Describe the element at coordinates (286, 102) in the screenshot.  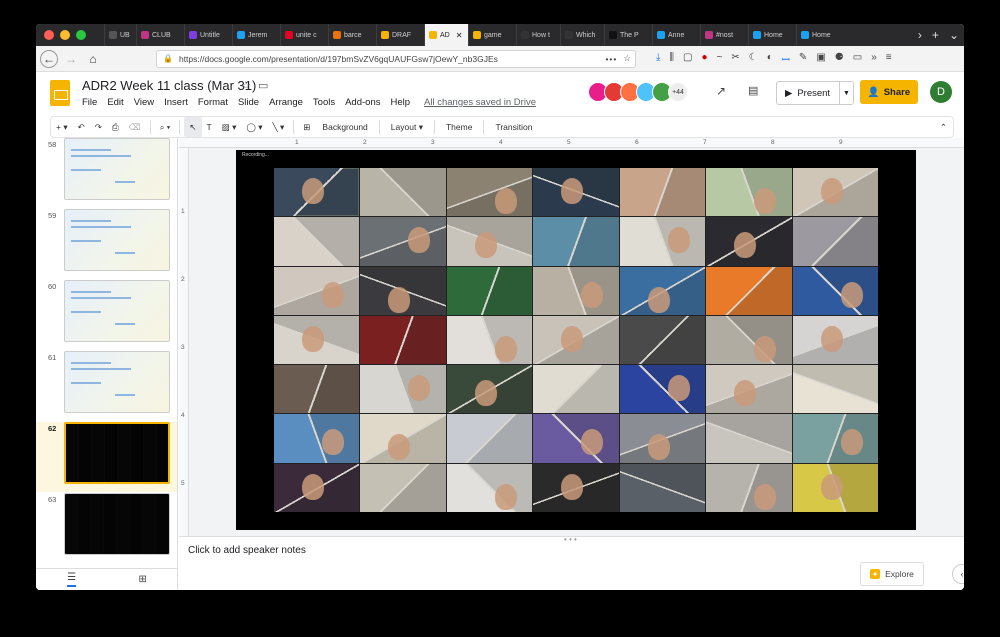
I see `menu-arrange: Arrange` at that location.